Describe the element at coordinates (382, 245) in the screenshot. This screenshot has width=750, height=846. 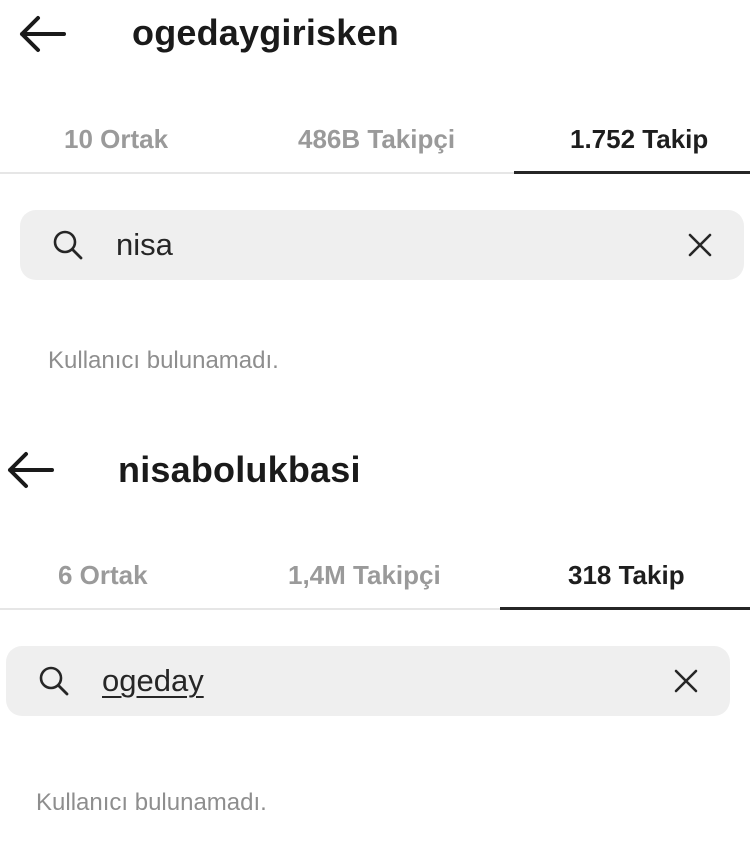
I see `search-bar: nisa` at that location.